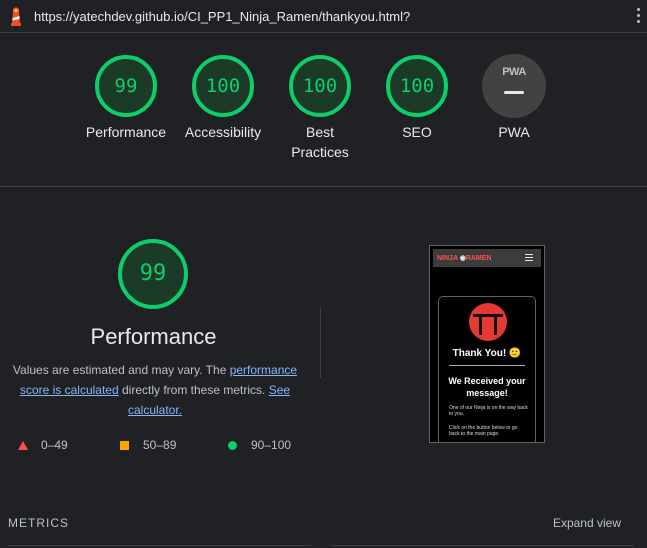 This screenshot has height=548, width=647. I want to click on pass-circle-icon, so click(232, 445).